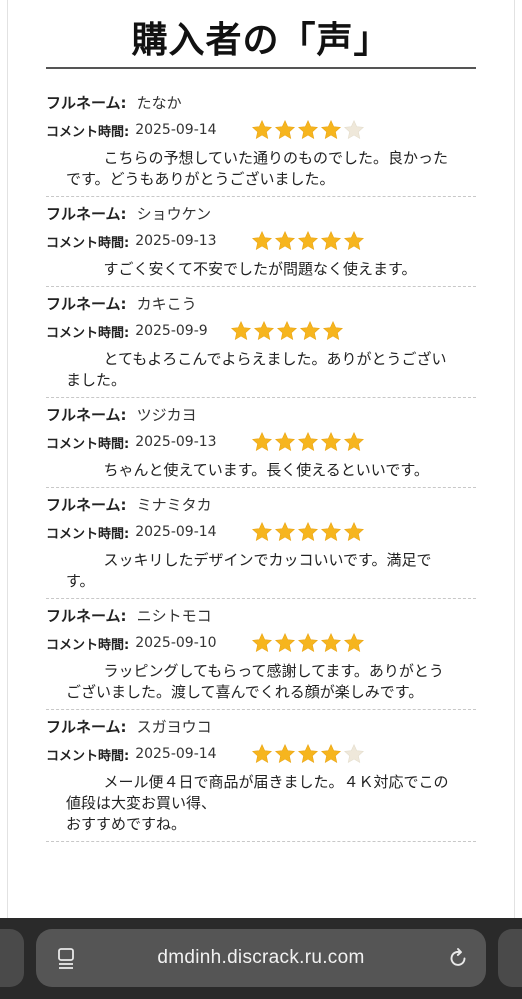 This screenshot has height=999, width=522. Describe the element at coordinates (261, 40) in the screenshot. I see `page-title: 購入者の「声」` at that location.